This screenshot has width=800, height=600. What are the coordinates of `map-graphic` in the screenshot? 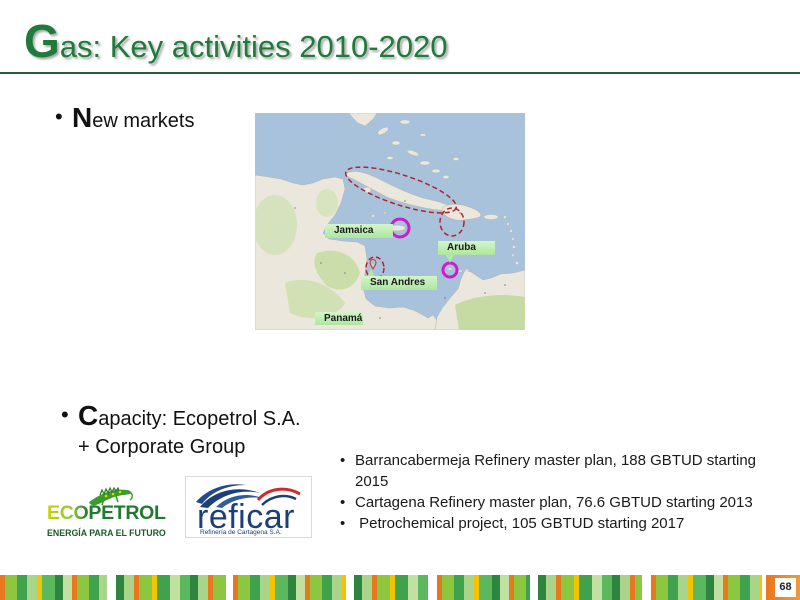 It's located at (390, 221).